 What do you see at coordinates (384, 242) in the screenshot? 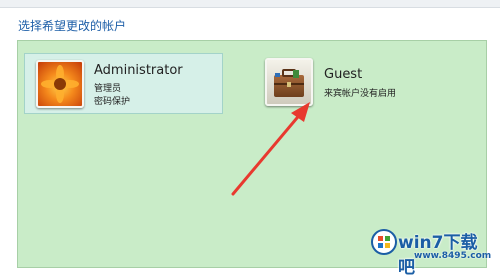
I see `windows-logo-icon` at bounding box center [384, 242].